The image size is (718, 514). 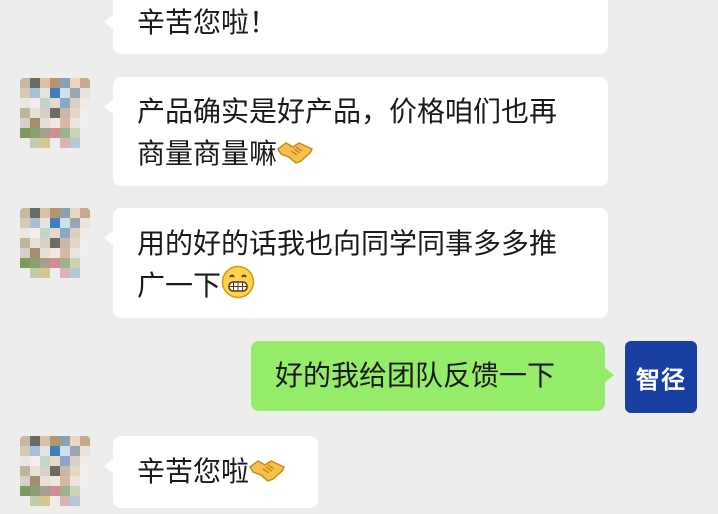 What do you see at coordinates (347, 264) in the screenshot?
I see `message-text-3: 用的好的话我也向同学同事多多推广一下` at bounding box center [347, 264].